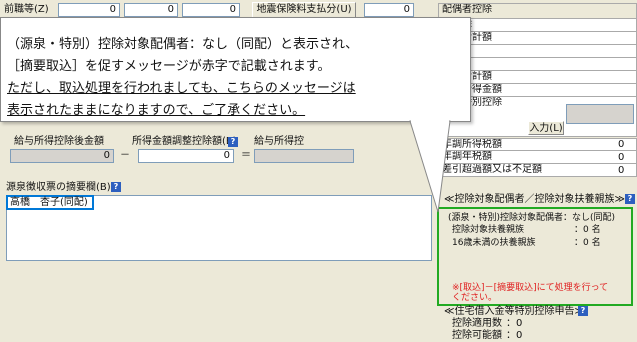 This screenshot has height=342, width=637. What do you see at coordinates (246, 155) in the screenshot?
I see `op-equals: ＝` at bounding box center [246, 155].